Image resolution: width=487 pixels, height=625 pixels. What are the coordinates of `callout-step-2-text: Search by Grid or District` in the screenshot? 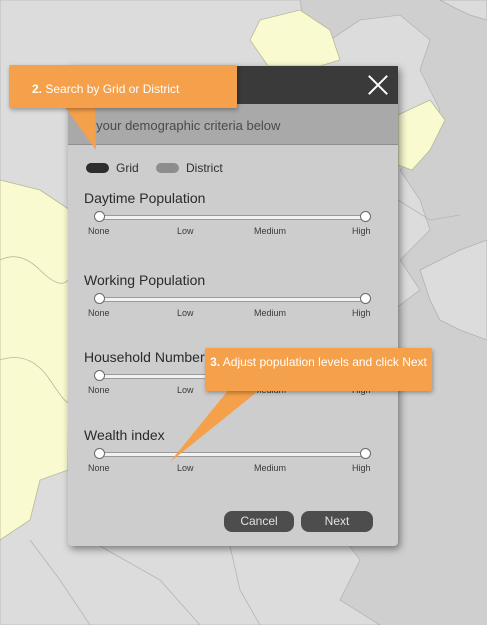 It's located at (112, 89).